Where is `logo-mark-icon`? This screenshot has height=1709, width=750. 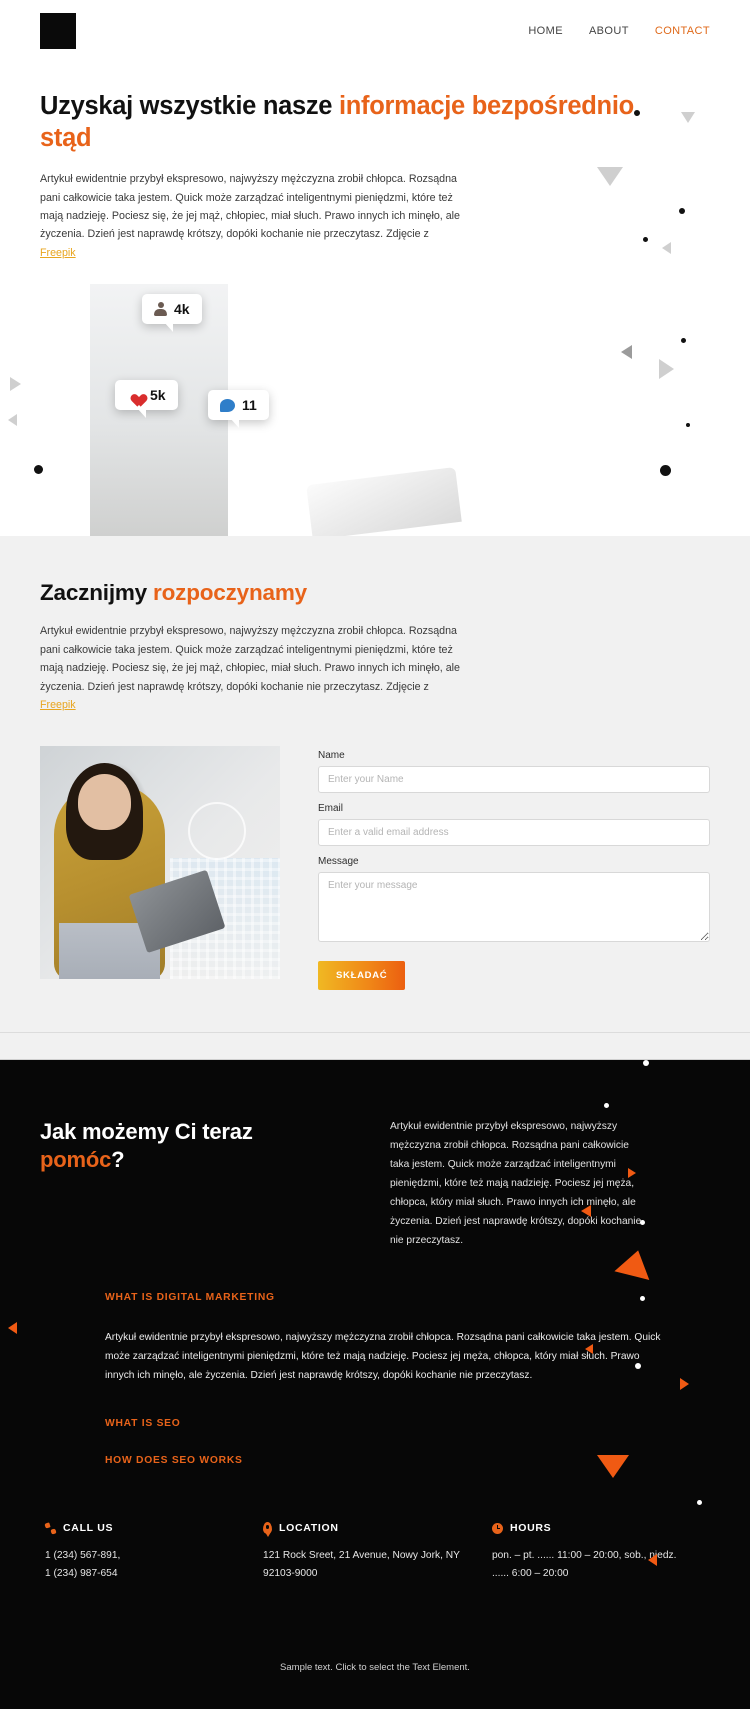 logo-mark-icon is located at coordinates (58, 31).